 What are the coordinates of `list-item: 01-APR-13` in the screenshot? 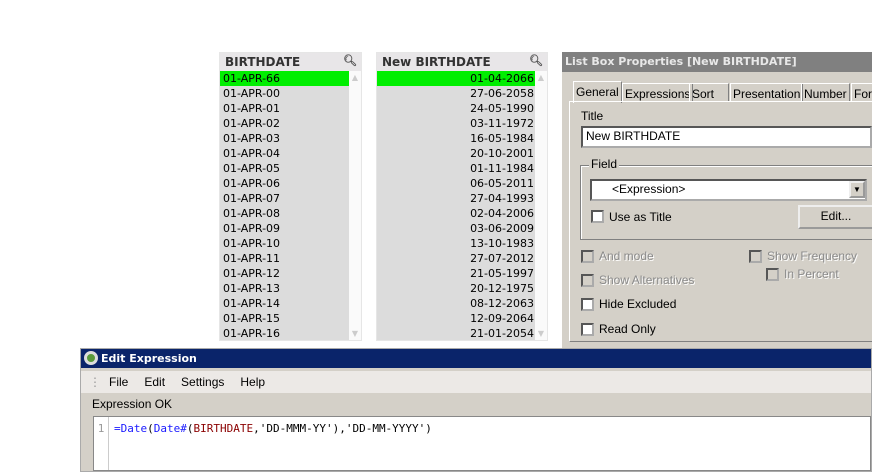 It's located at (285, 288).